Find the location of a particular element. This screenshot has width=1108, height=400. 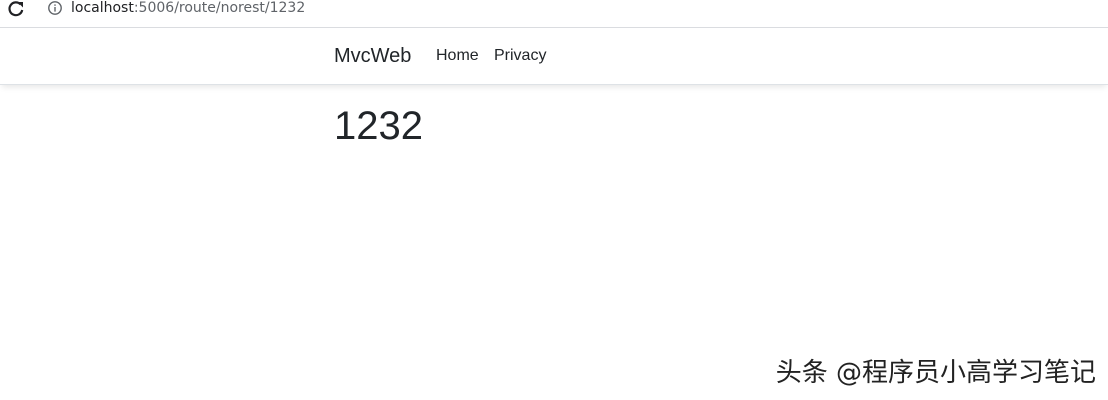

url-host: localhost is located at coordinates (102, 8).